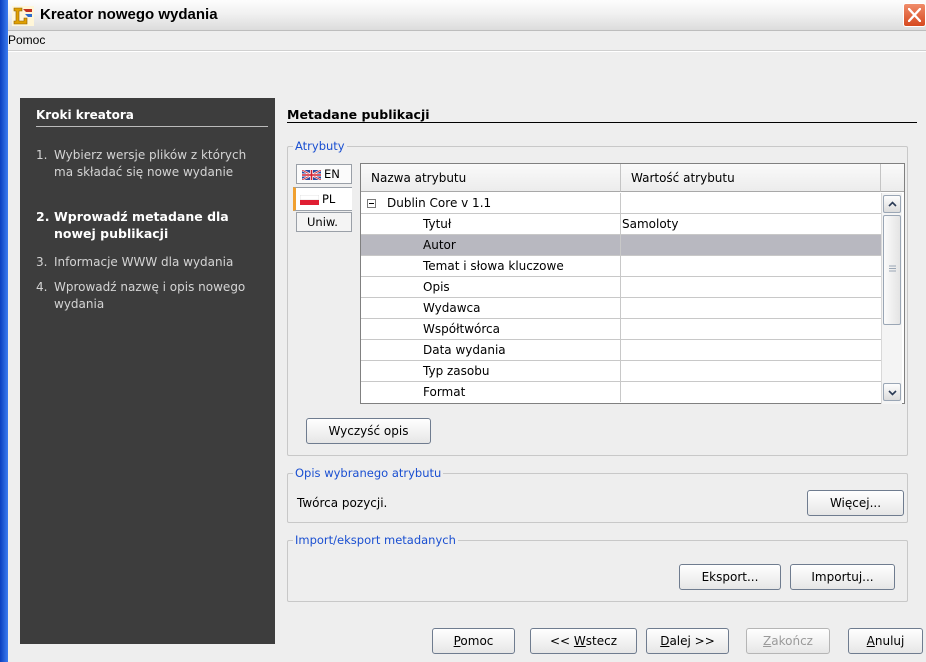  I want to click on attribute-name: Data wydania, so click(464, 350).